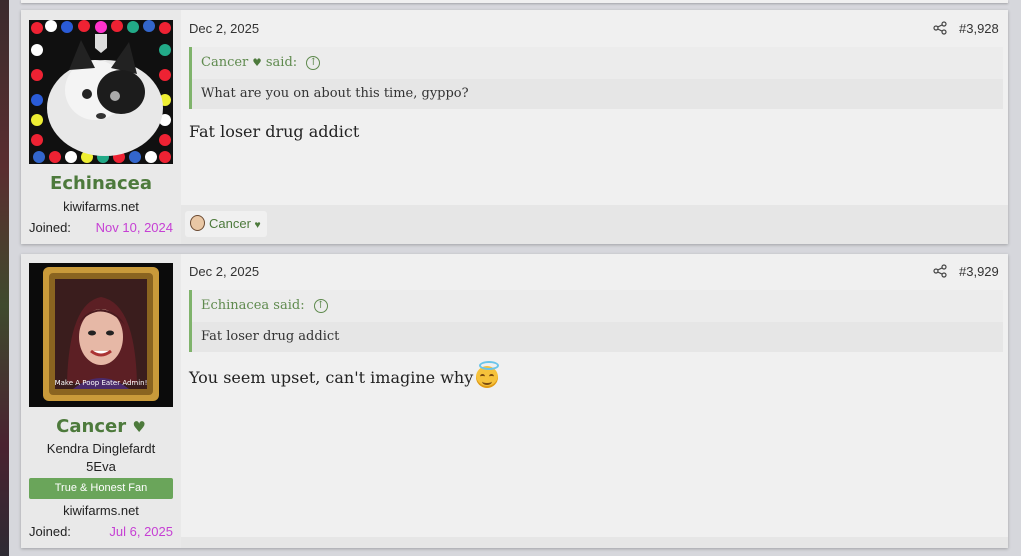  I want to click on reactions-bar: Cancer ♥, so click(594, 224).